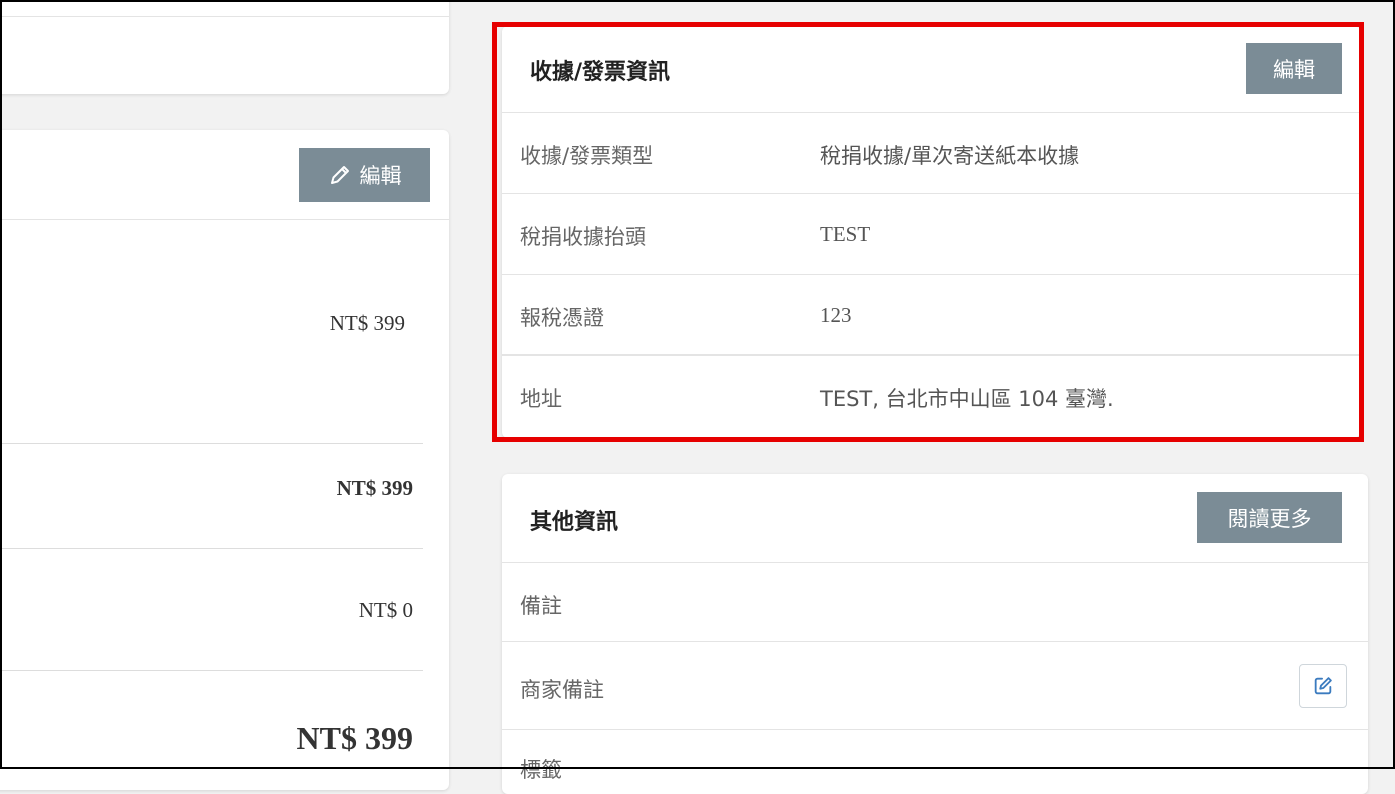  I want to click on notes-label: 備註, so click(541, 606).